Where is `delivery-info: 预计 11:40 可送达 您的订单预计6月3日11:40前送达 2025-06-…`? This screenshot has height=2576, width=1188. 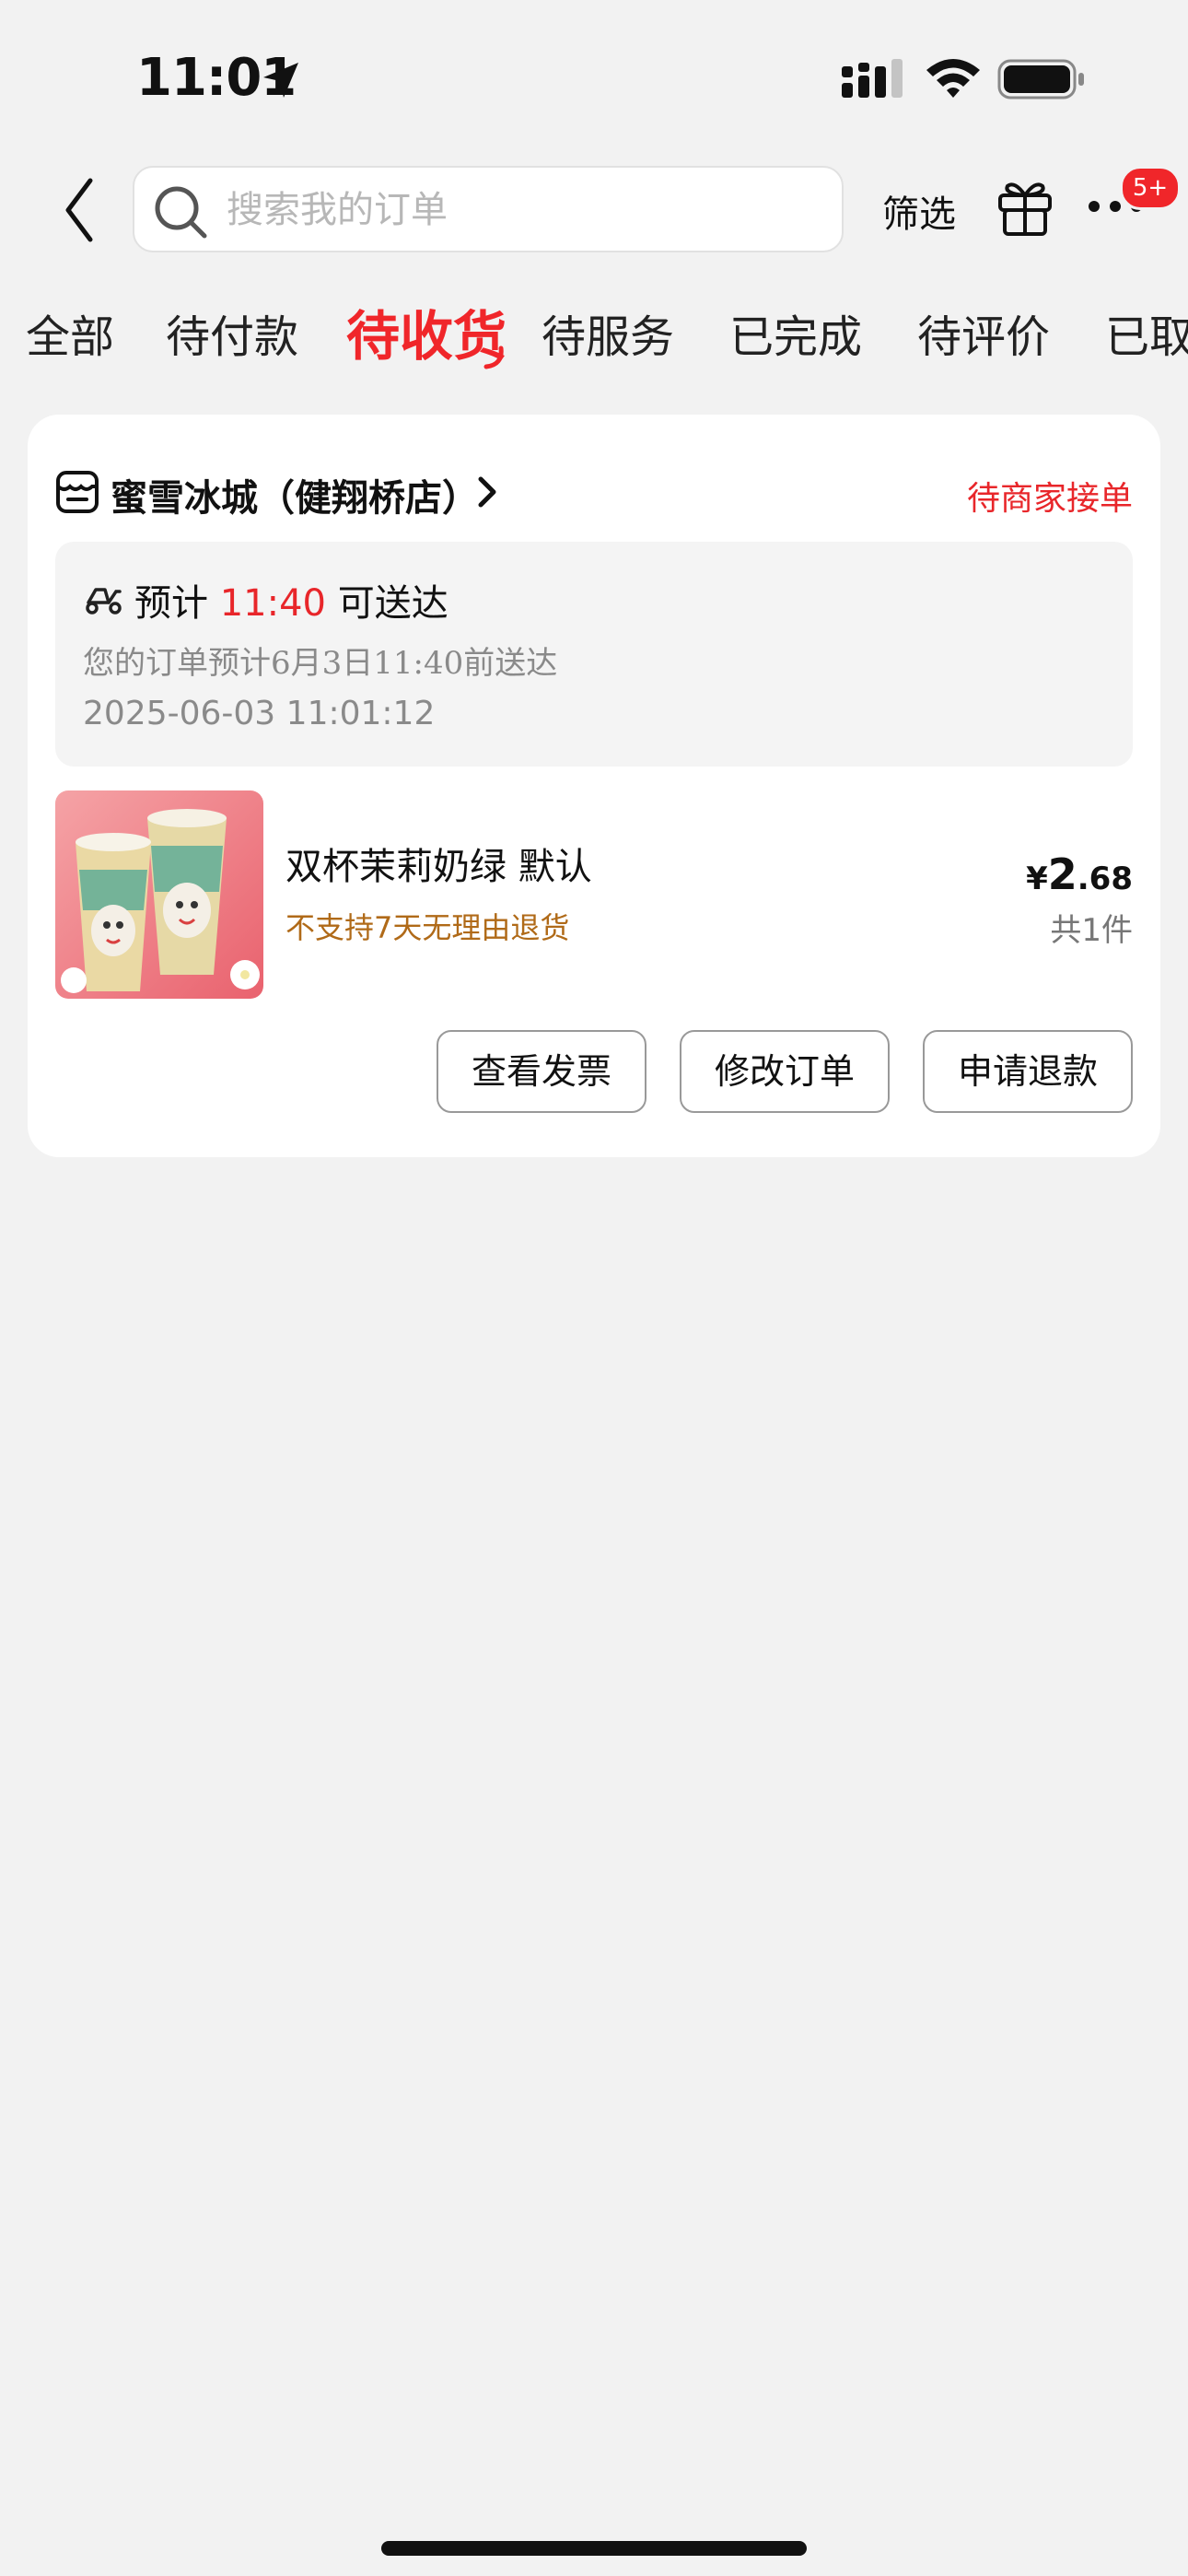
delivery-info: 预计 11:40 可送达 您的订单预计6月3日11:40前送达 2025-06-… is located at coordinates (594, 654).